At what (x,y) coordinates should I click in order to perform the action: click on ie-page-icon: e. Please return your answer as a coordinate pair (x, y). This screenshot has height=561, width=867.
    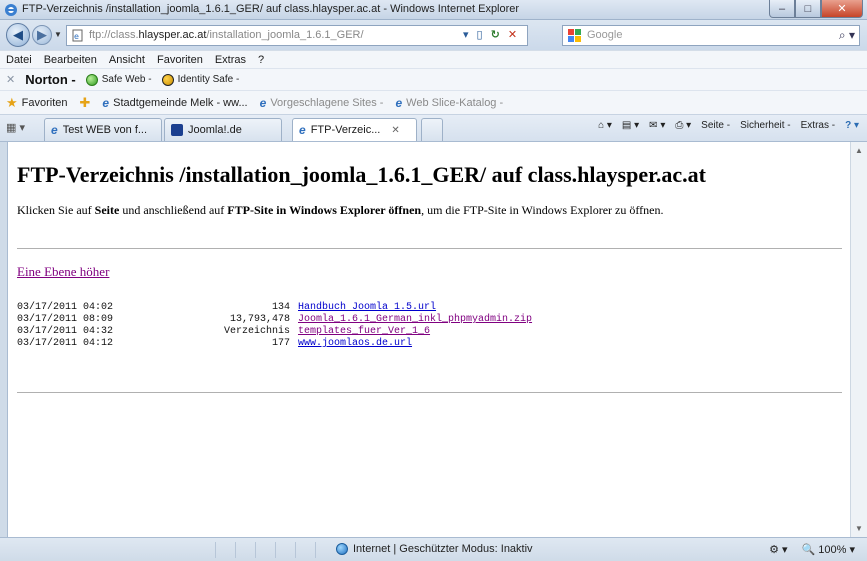
    Looking at the image, I should click on (106, 102).